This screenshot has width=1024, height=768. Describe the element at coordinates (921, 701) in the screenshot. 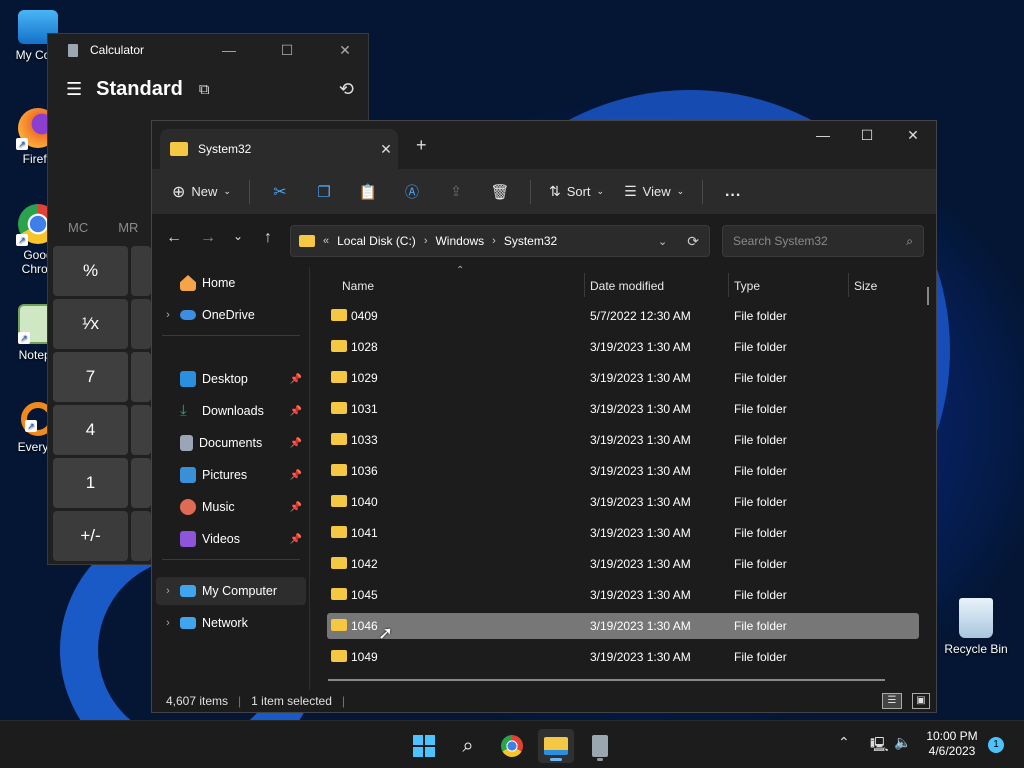

I see `tiles-view-icon: ▣` at that location.